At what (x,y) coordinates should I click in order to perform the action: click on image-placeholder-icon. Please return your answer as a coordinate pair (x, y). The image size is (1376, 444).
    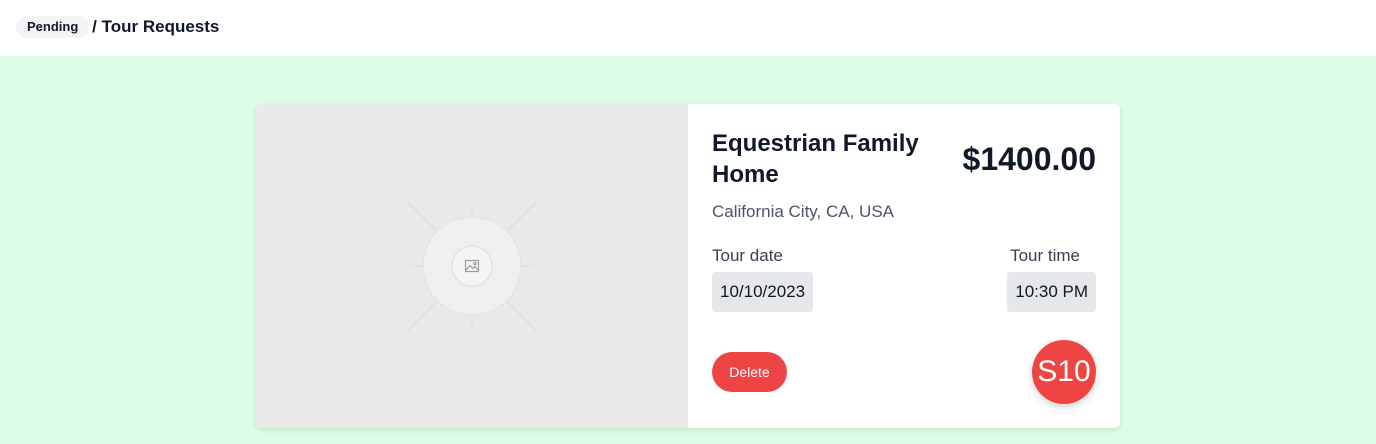
    Looking at the image, I should click on (472, 266).